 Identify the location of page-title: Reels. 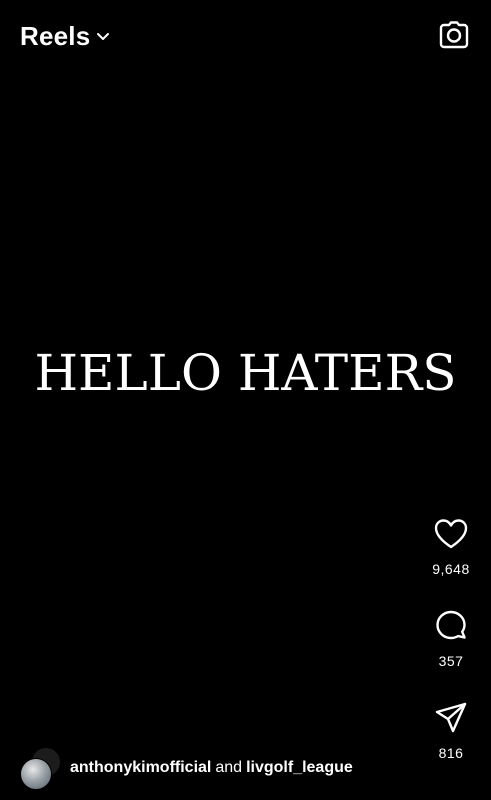
(55, 36).